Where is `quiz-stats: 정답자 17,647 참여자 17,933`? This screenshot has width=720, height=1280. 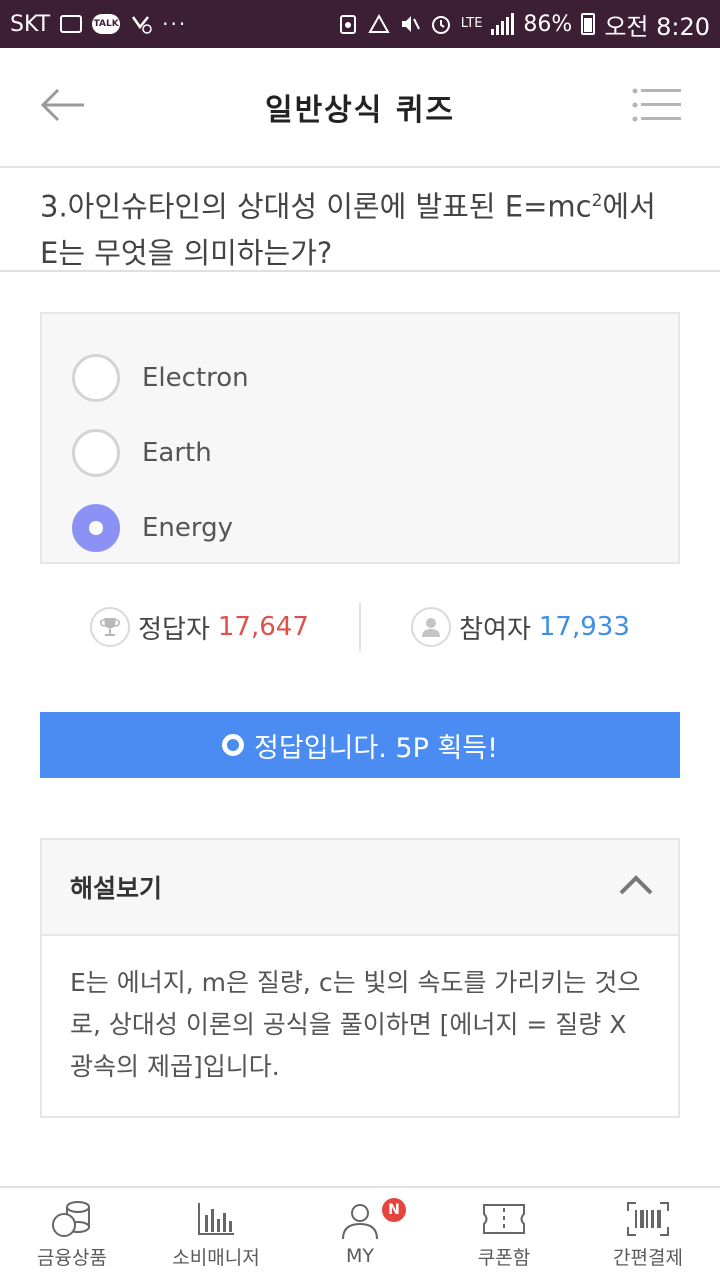
quiz-stats: 정답자 17,647 참여자 17,933 is located at coordinates (360, 627).